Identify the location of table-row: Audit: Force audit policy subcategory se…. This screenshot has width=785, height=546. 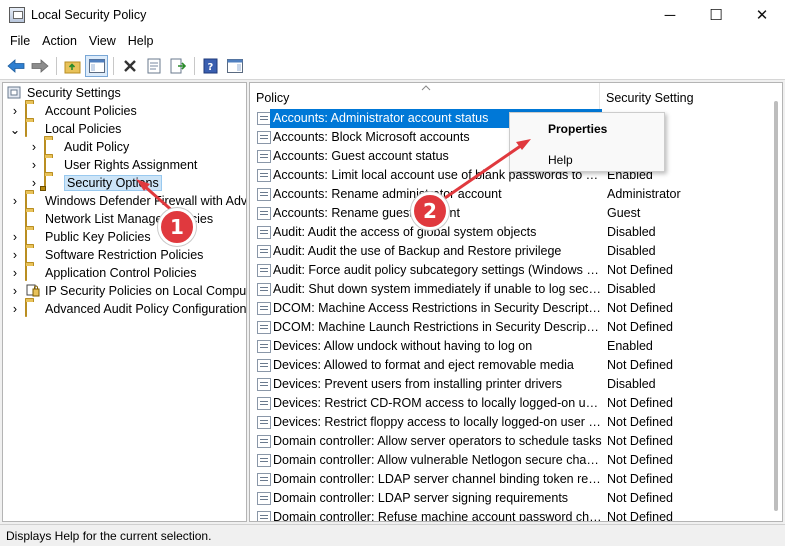
(510, 270).